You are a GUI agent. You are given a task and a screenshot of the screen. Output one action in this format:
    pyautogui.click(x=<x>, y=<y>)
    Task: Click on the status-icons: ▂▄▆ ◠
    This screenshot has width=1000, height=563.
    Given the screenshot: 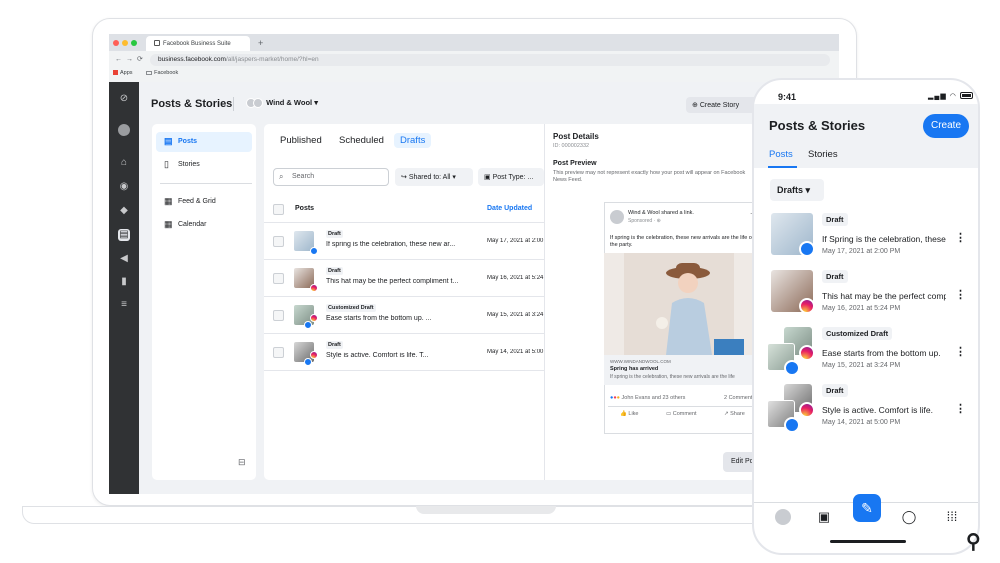 What is the action you would take?
    pyautogui.click(x=950, y=96)
    